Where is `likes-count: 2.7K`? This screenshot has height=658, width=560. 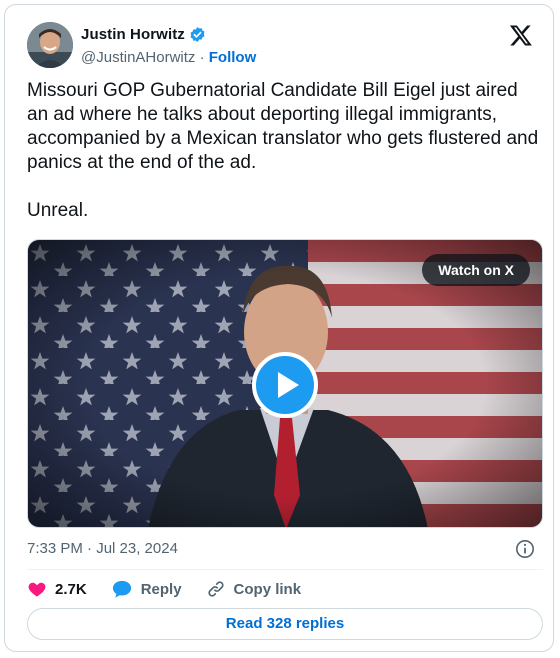
likes-count: 2.7K is located at coordinates (71, 589).